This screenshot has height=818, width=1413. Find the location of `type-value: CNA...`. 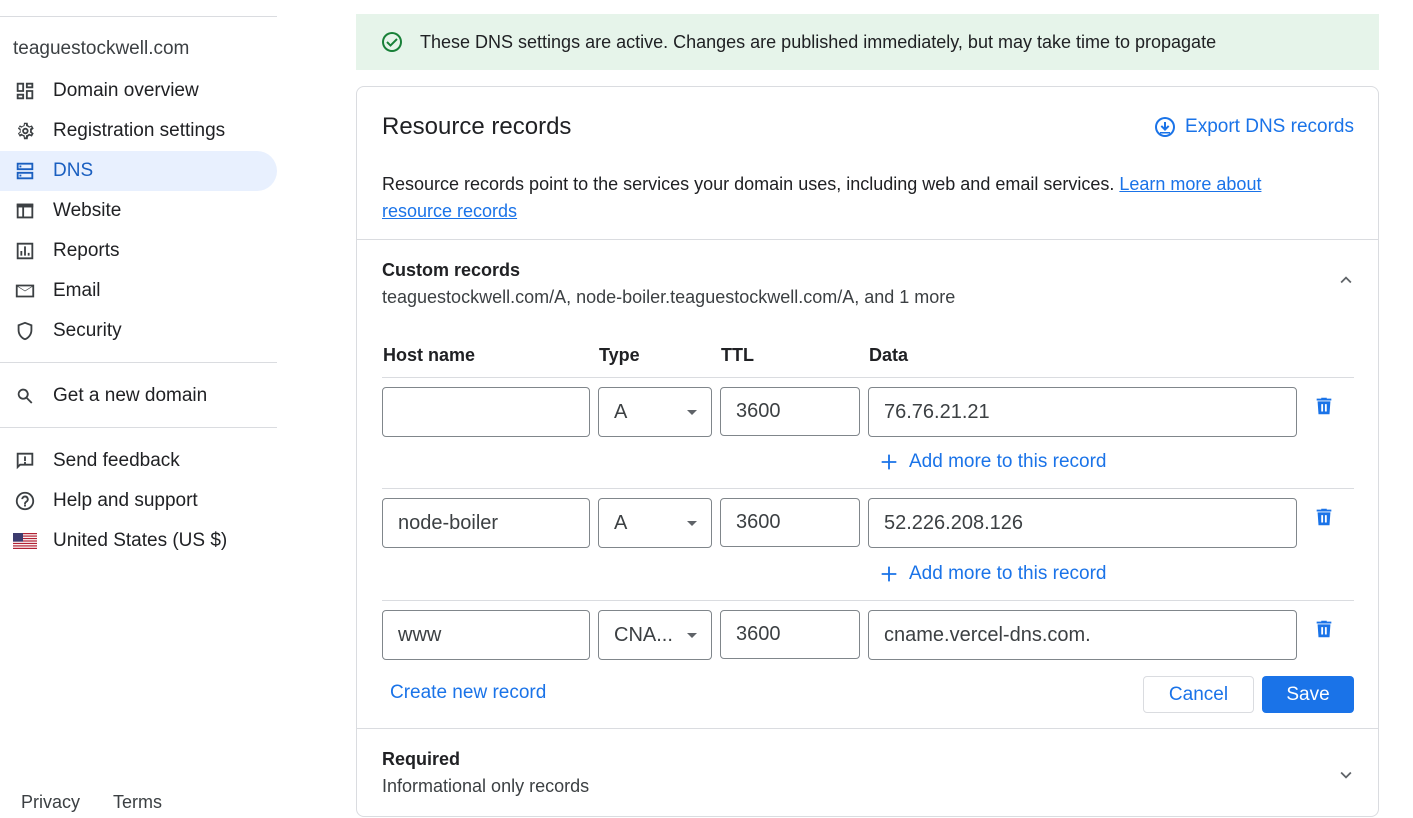

type-value: CNA... is located at coordinates (643, 634).